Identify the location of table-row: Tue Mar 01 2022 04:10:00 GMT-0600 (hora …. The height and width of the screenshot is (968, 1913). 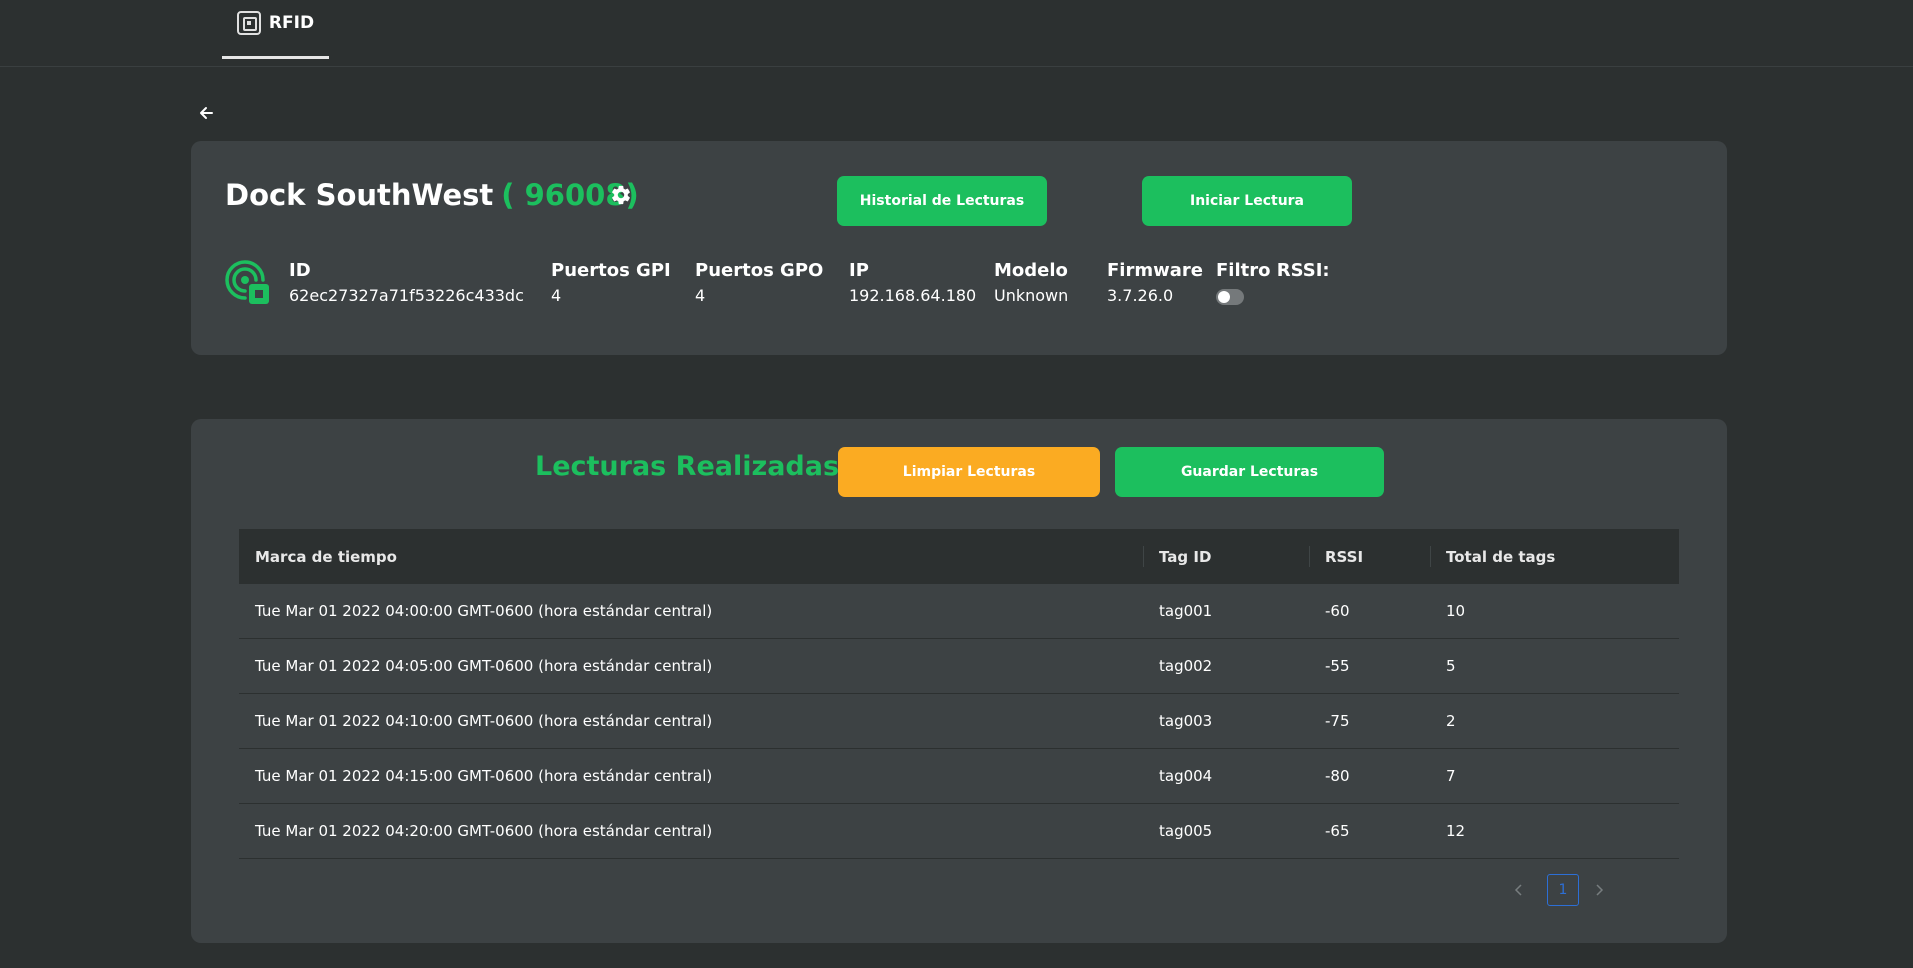
(959, 721).